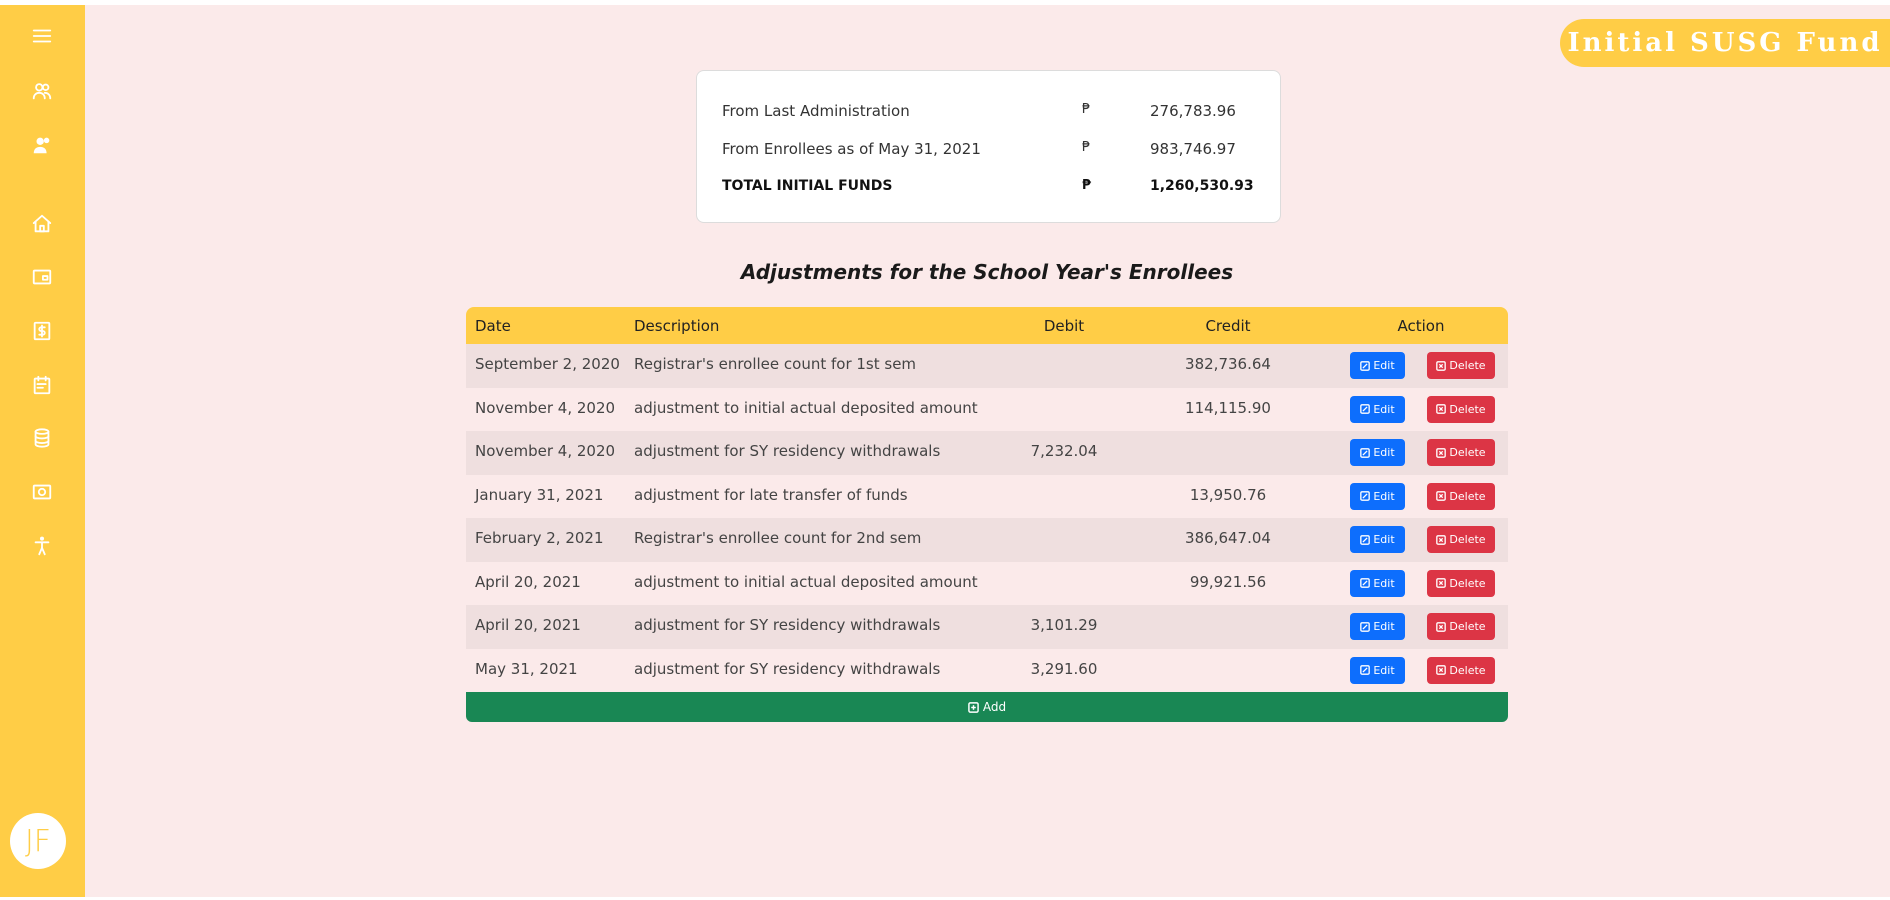 Image resolution: width=1890 pixels, height=900 pixels. What do you see at coordinates (1228, 581) in the screenshot?
I see `cell-credit: 99,921.56` at bounding box center [1228, 581].